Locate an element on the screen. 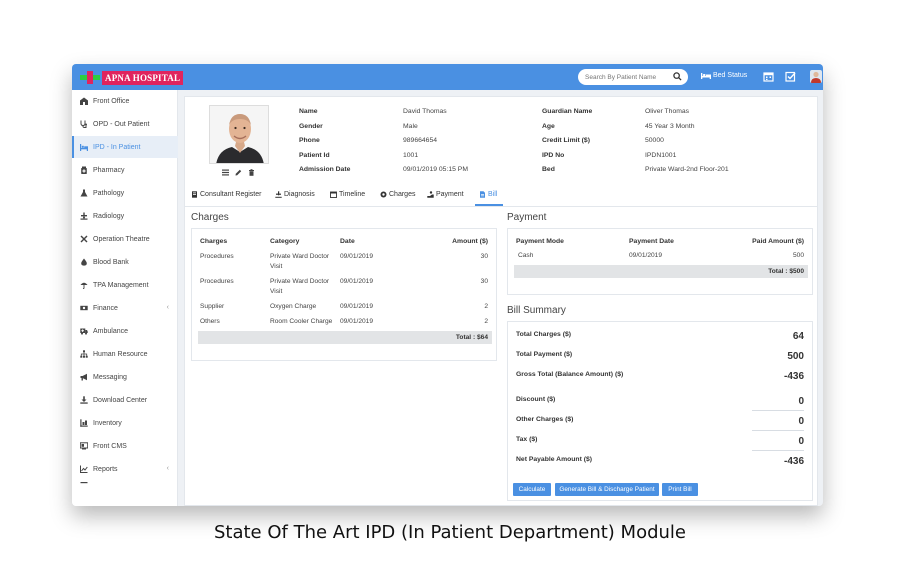 Image resolution: width=900 pixels, height=572 pixels. bill-label-other-charges: Other Charges ($) is located at coordinates (545, 419).